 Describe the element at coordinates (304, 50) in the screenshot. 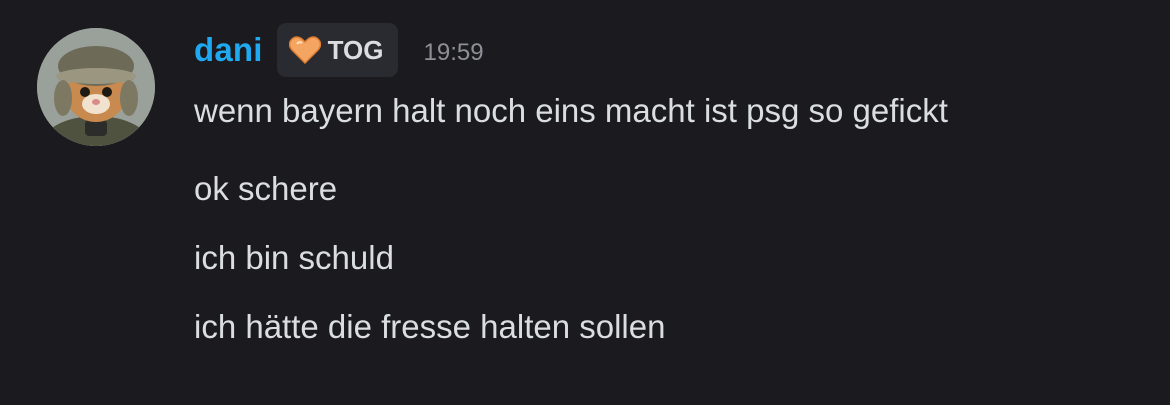

I see `orange-heart-icon` at that location.